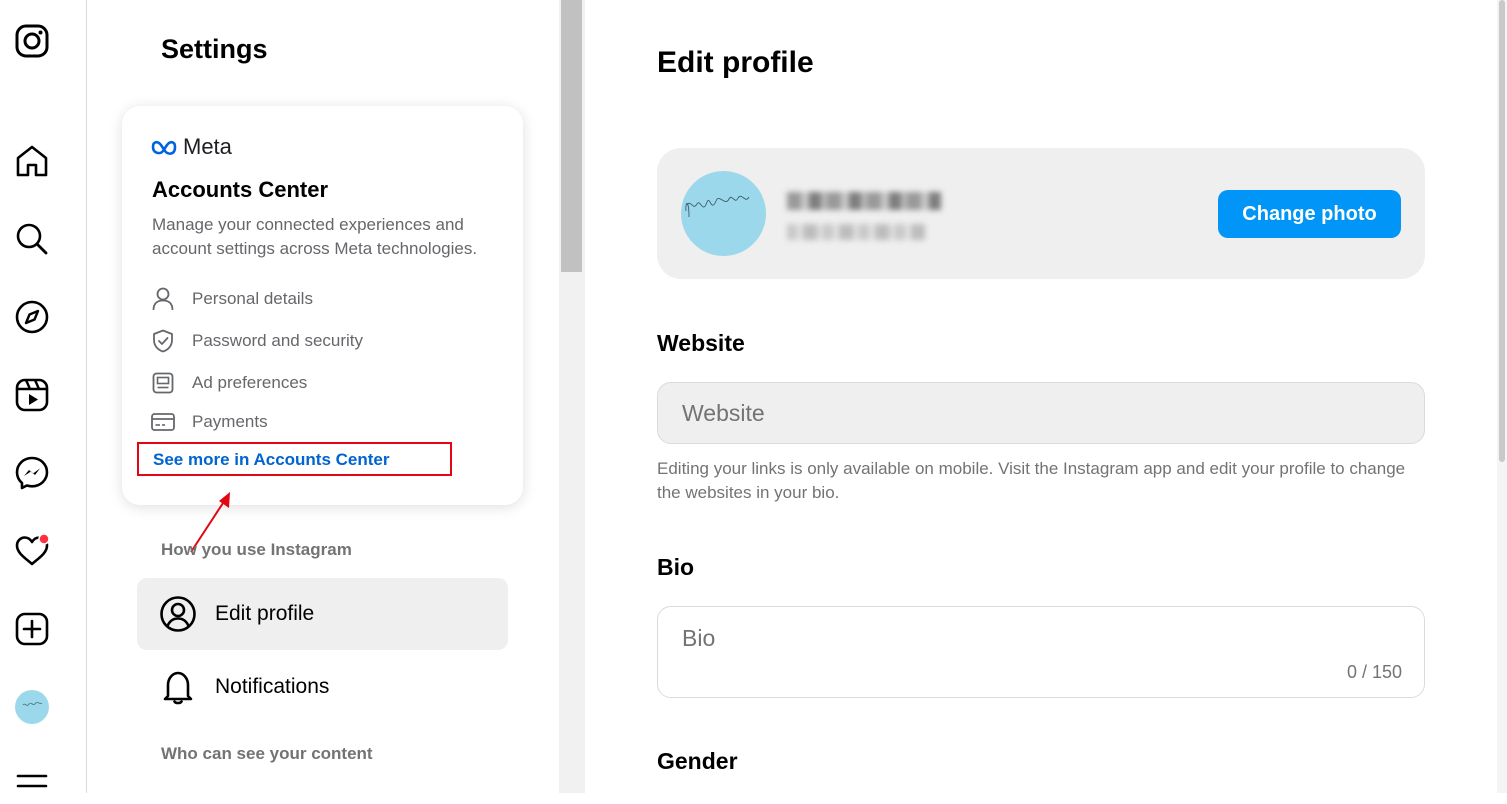  I want to click on search-icon, so click(32, 239).